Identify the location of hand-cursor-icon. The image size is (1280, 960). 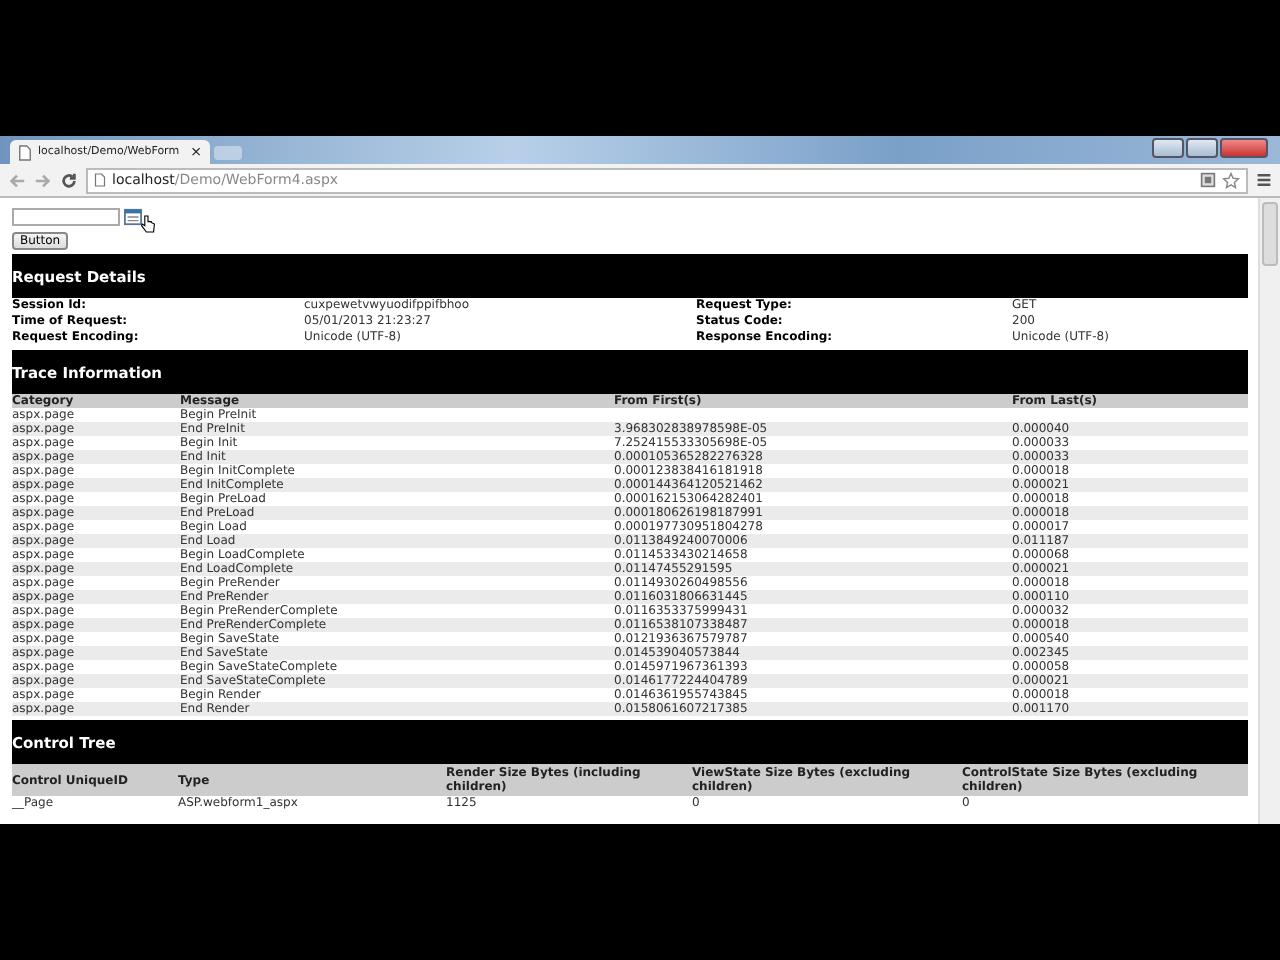
(148, 223).